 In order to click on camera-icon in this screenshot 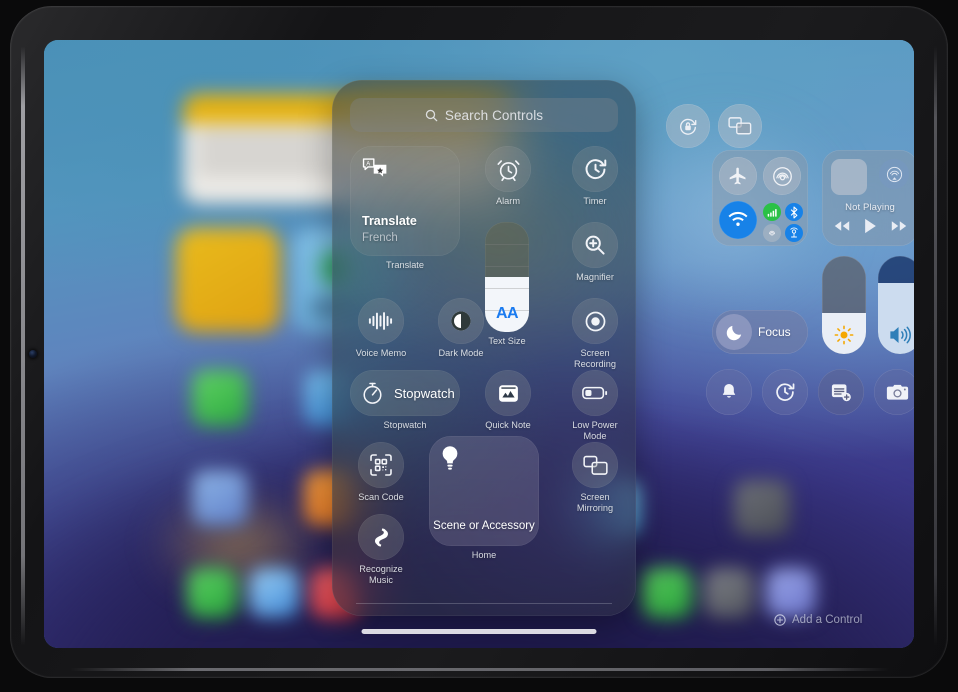, I will do `click(897, 392)`.